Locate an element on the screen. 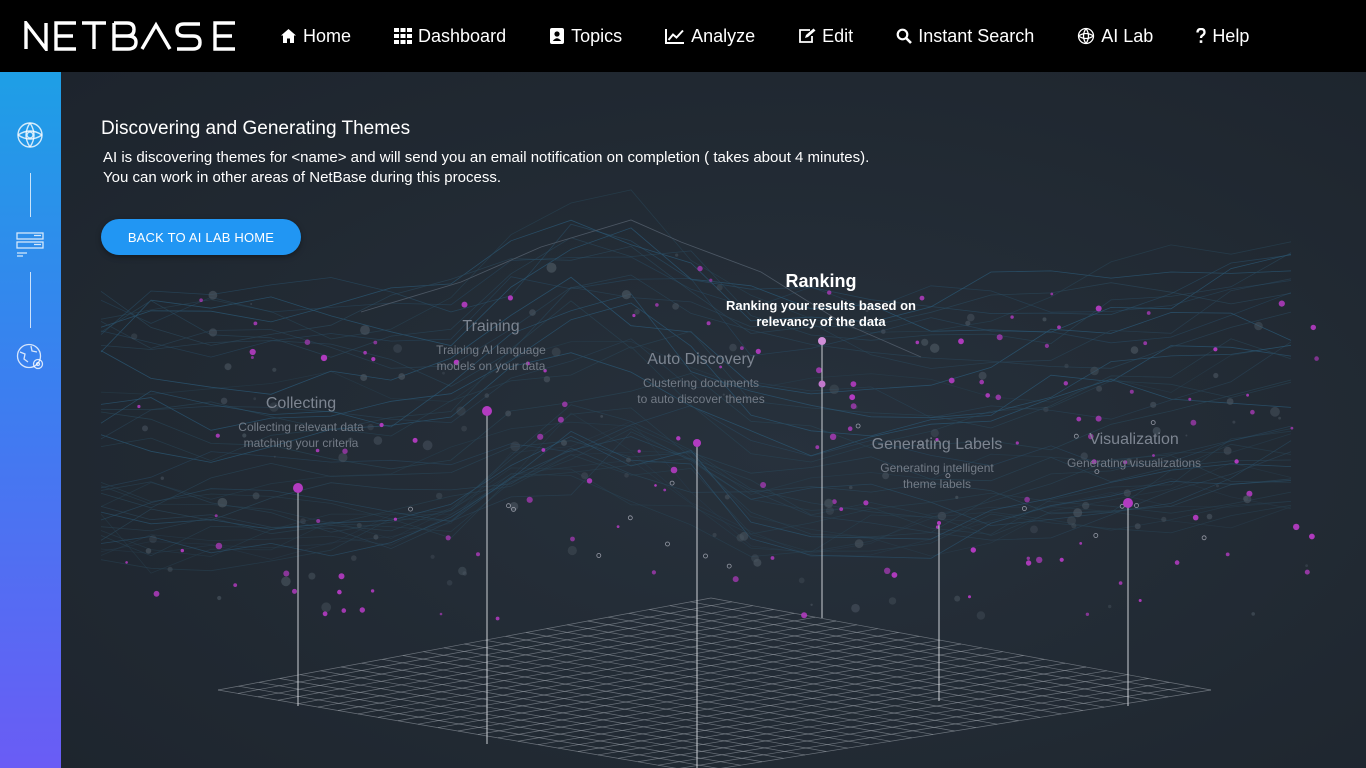  ai-lab-icon is located at coordinates (30, 135).